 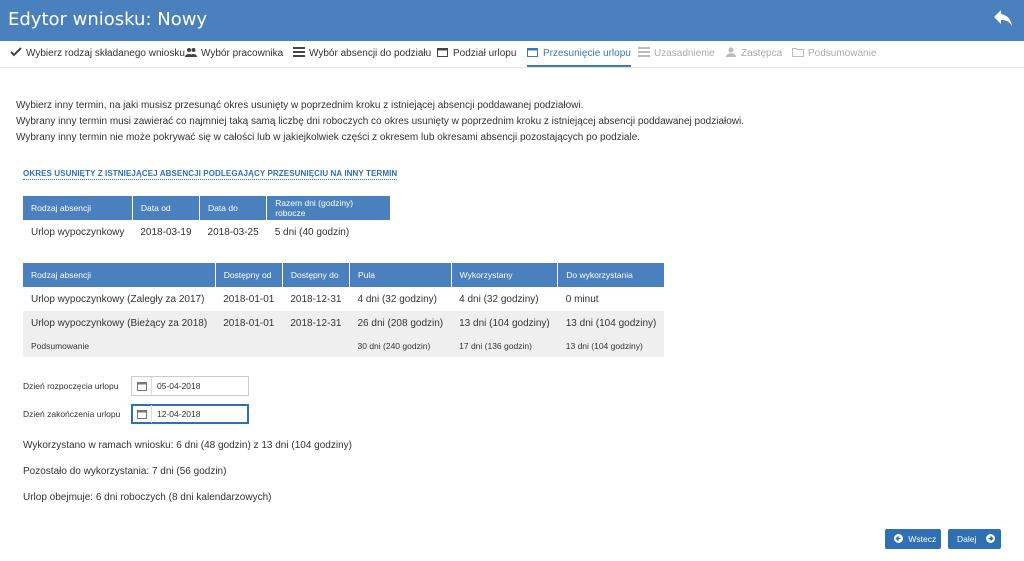 I want to click on step-justification: Uzasadnienie, so click(x=676, y=54).